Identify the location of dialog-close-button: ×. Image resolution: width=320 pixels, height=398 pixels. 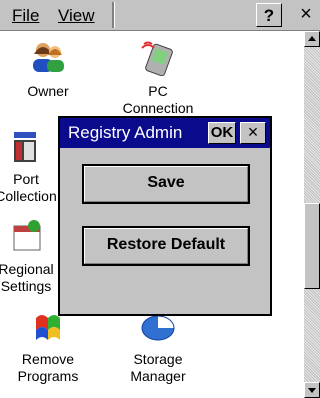
(253, 133).